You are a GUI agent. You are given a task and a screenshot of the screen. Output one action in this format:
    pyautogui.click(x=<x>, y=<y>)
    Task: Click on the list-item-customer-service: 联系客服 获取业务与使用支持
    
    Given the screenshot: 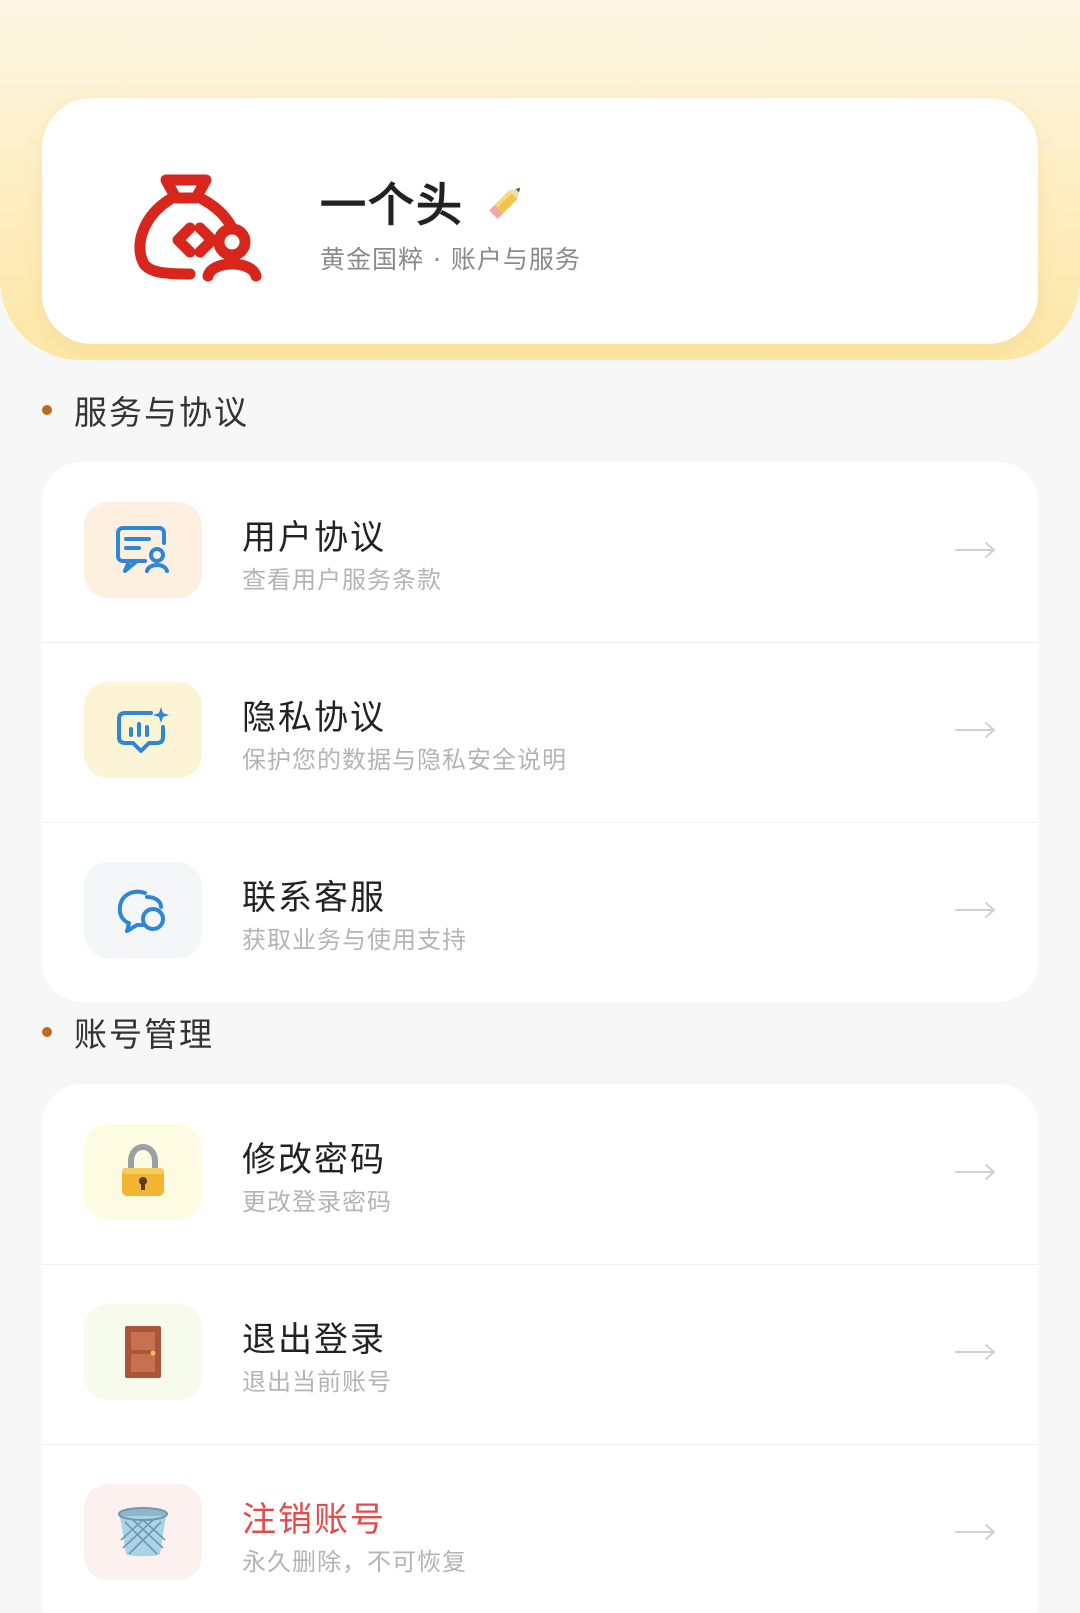 What is the action you would take?
    pyautogui.click(x=540, y=912)
    